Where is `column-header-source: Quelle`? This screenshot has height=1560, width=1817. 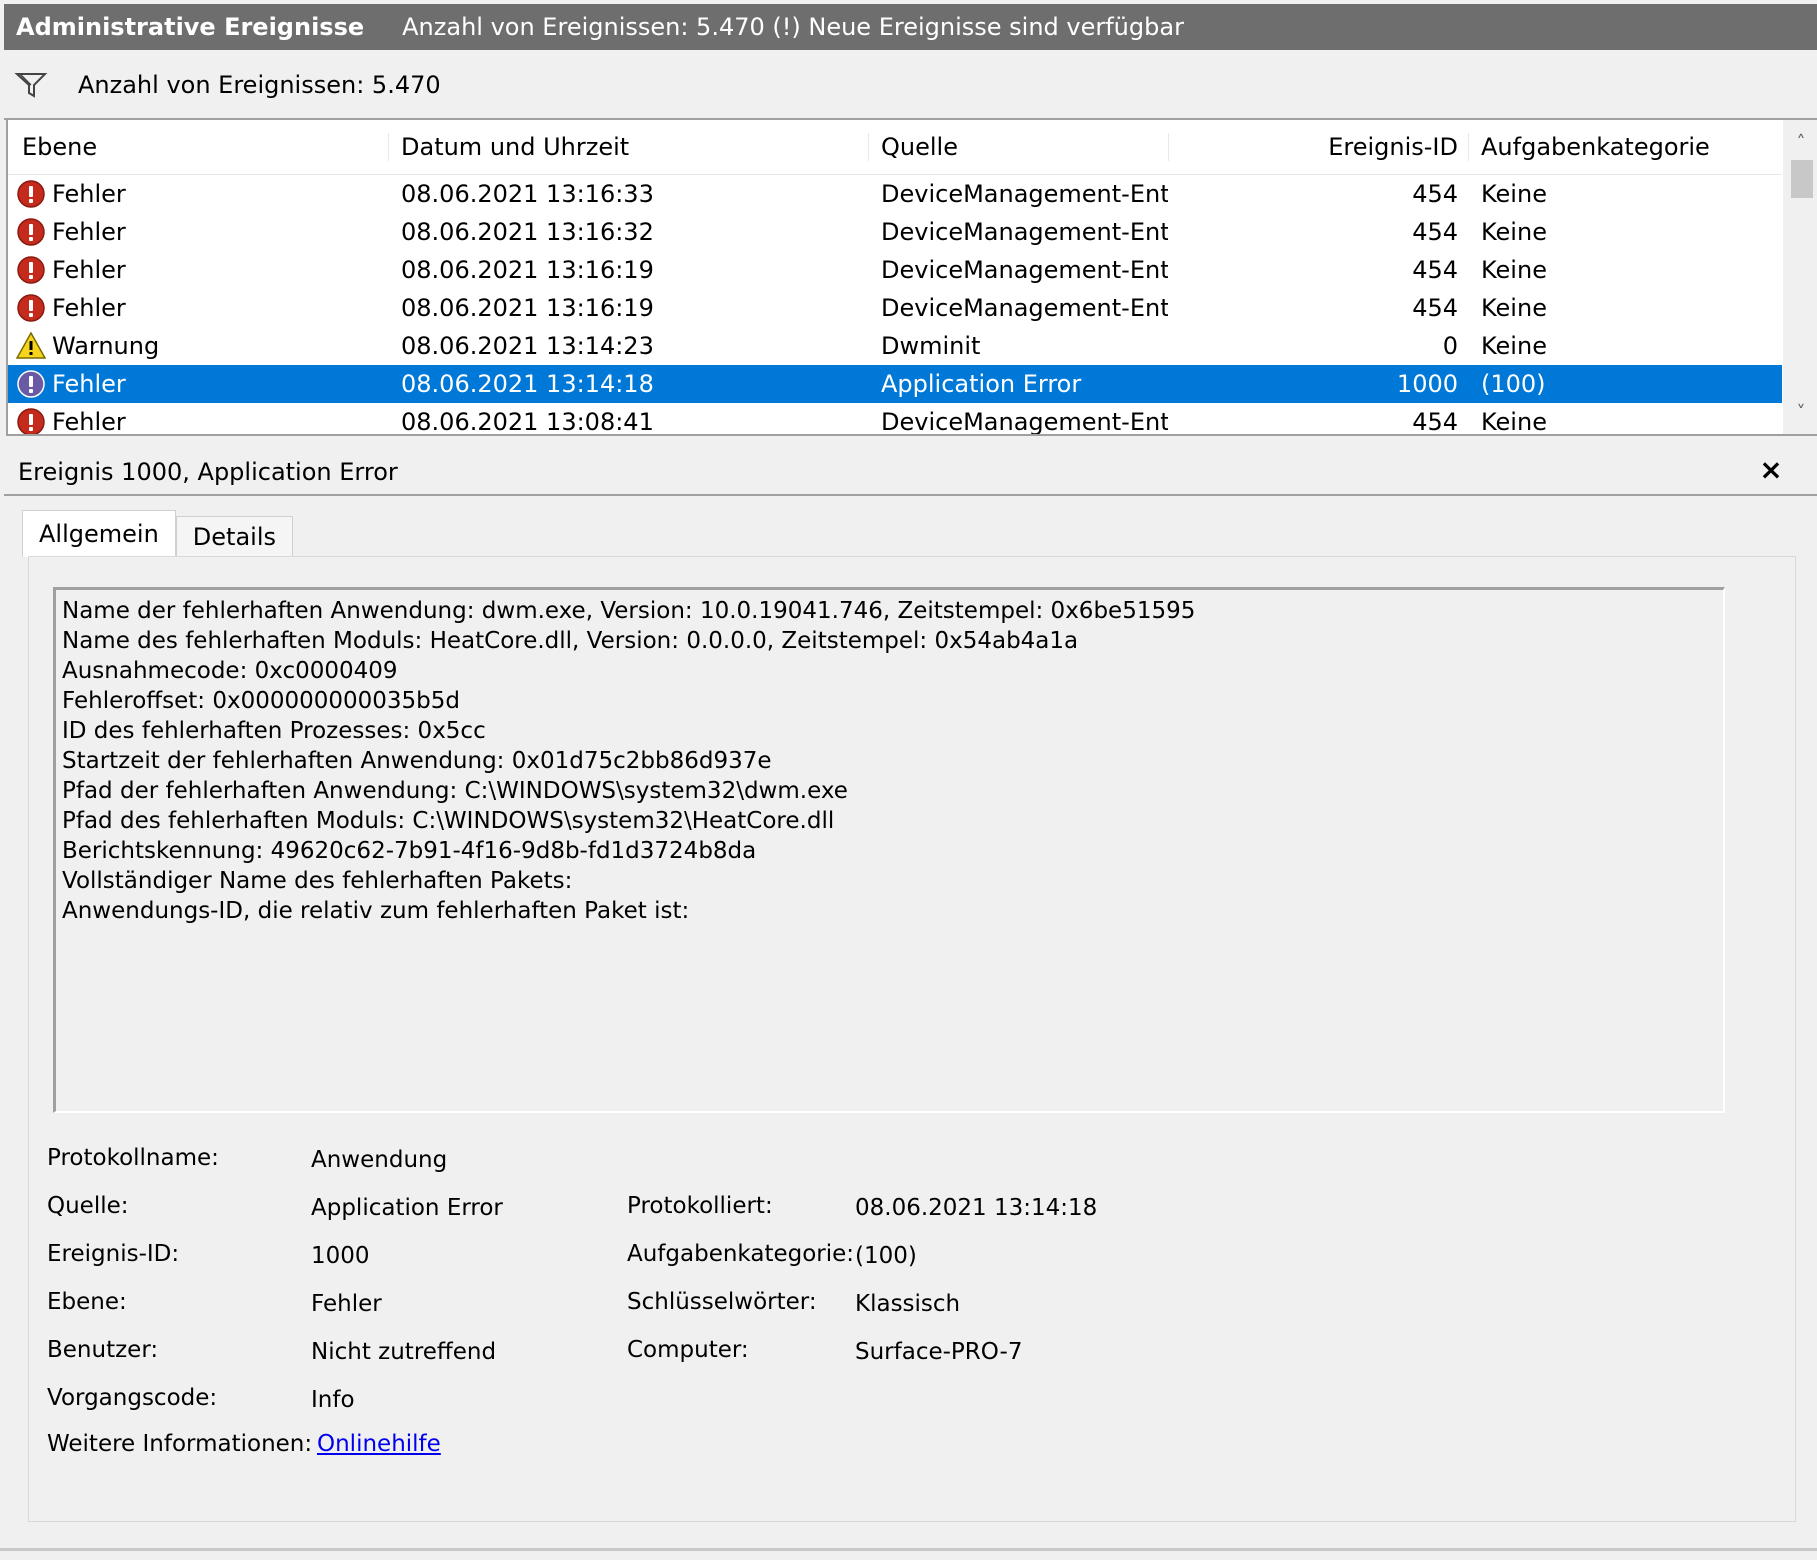
column-header-source: Quelle is located at coordinates (1018, 147).